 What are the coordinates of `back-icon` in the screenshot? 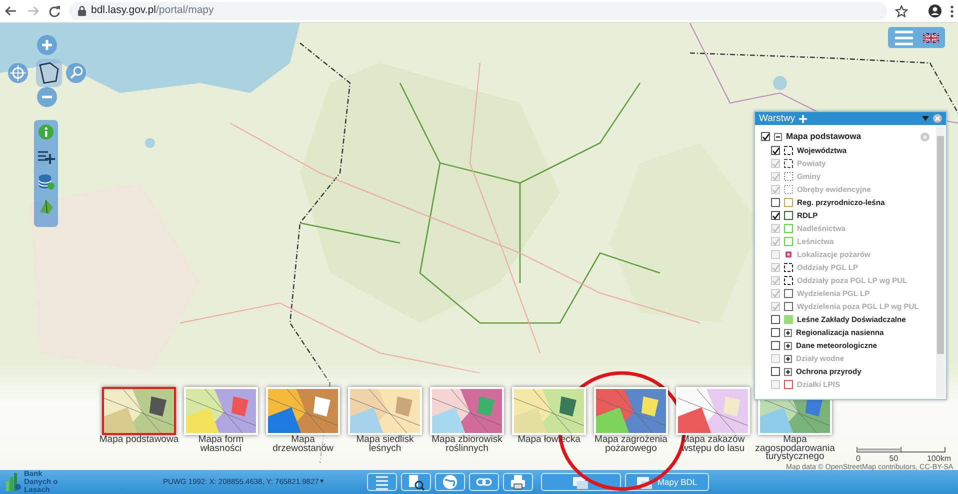 It's located at (11, 11).